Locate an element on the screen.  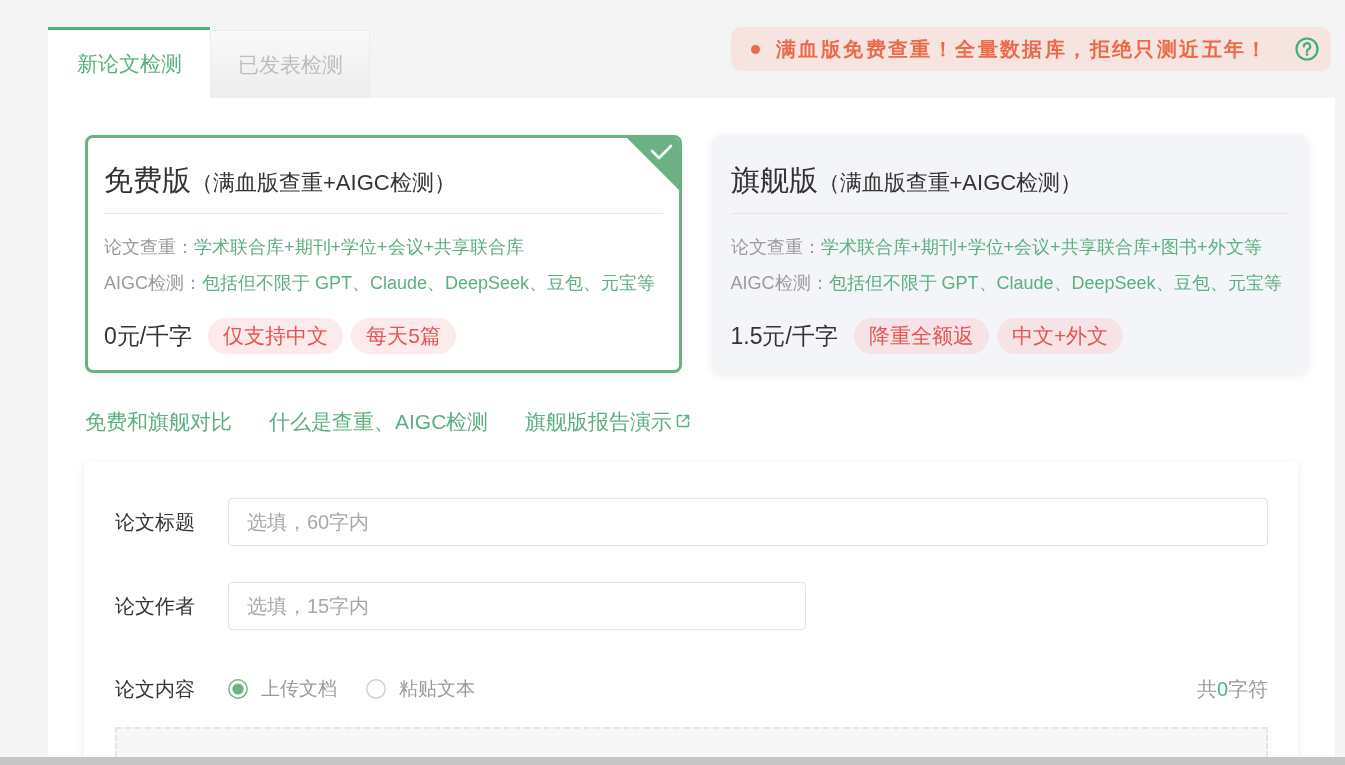
help-link: 免费和旗舰对比 is located at coordinates (158, 422).